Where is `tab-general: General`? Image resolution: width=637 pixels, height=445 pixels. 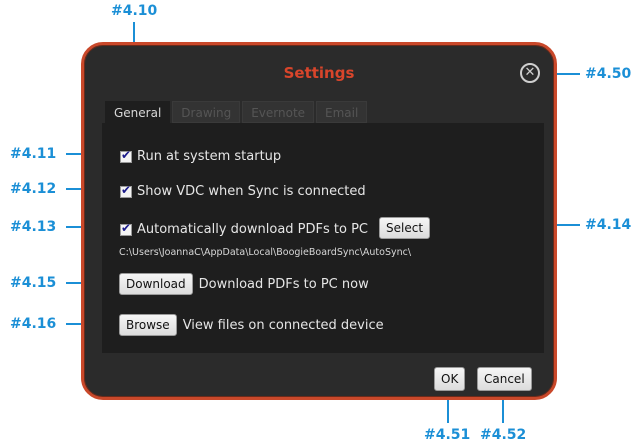
tab-general: General is located at coordinates (138, 112).